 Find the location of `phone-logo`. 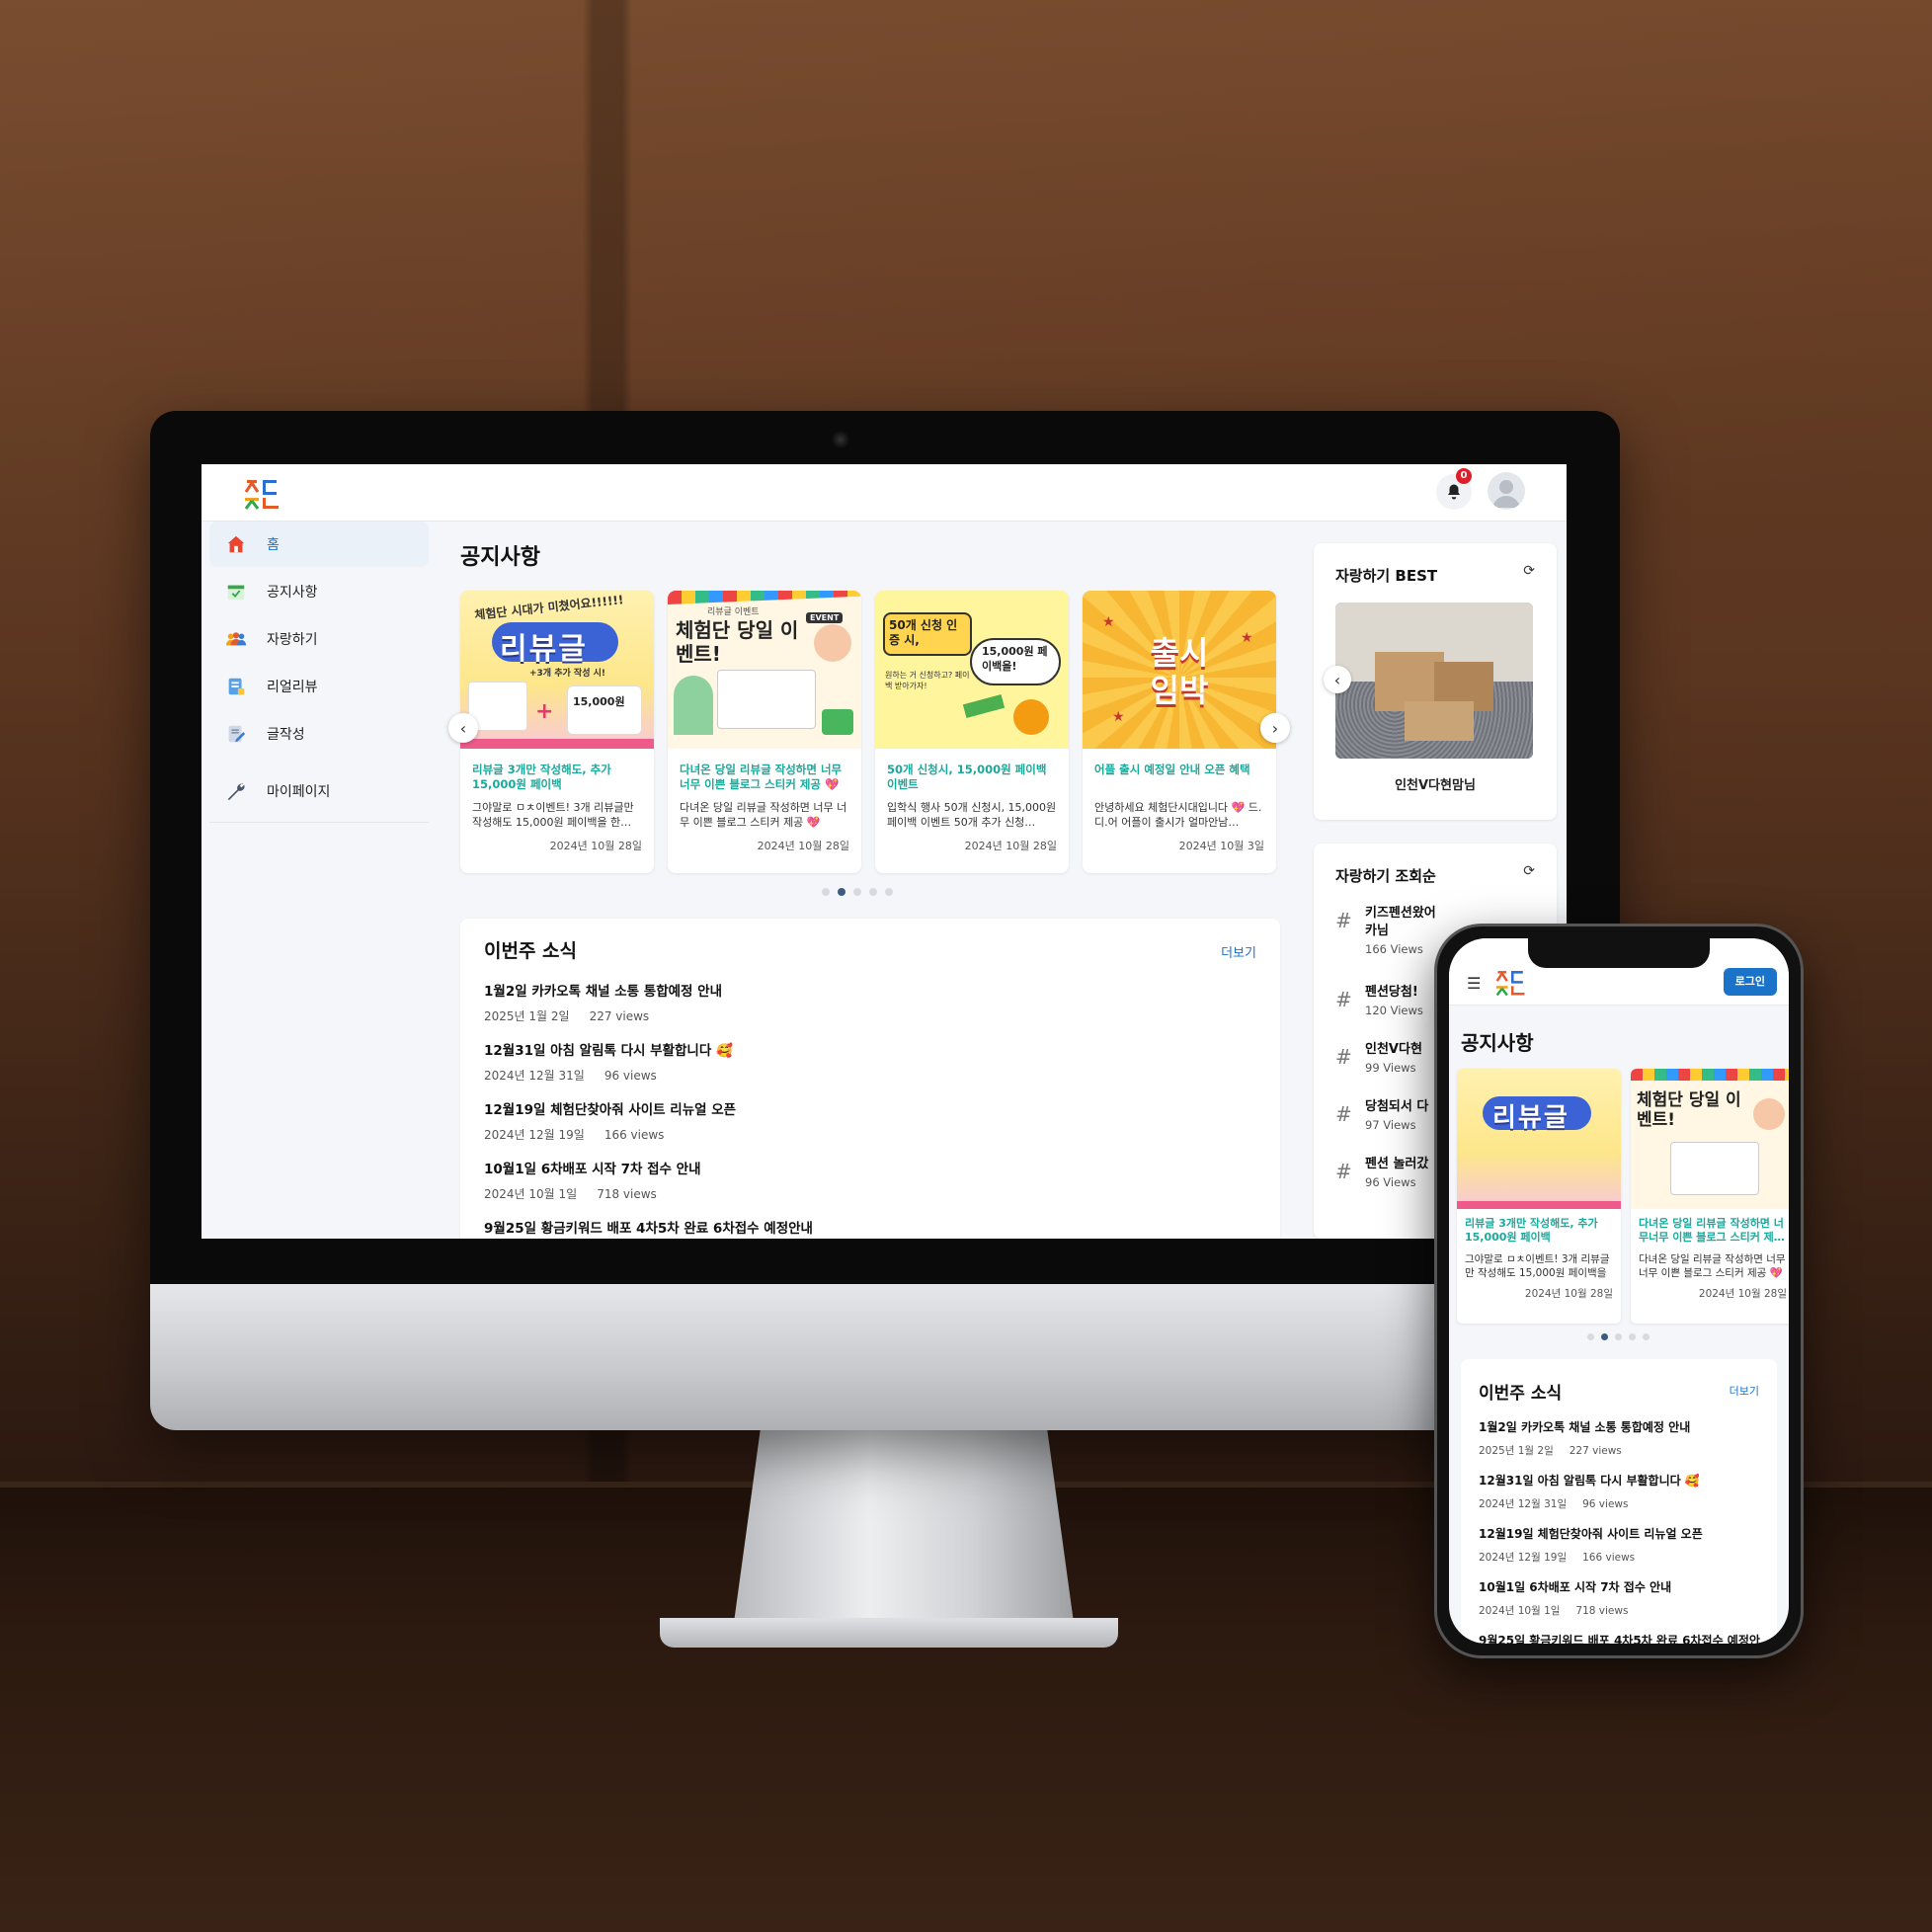

phone-logo is located at coordinates (1511, 984).